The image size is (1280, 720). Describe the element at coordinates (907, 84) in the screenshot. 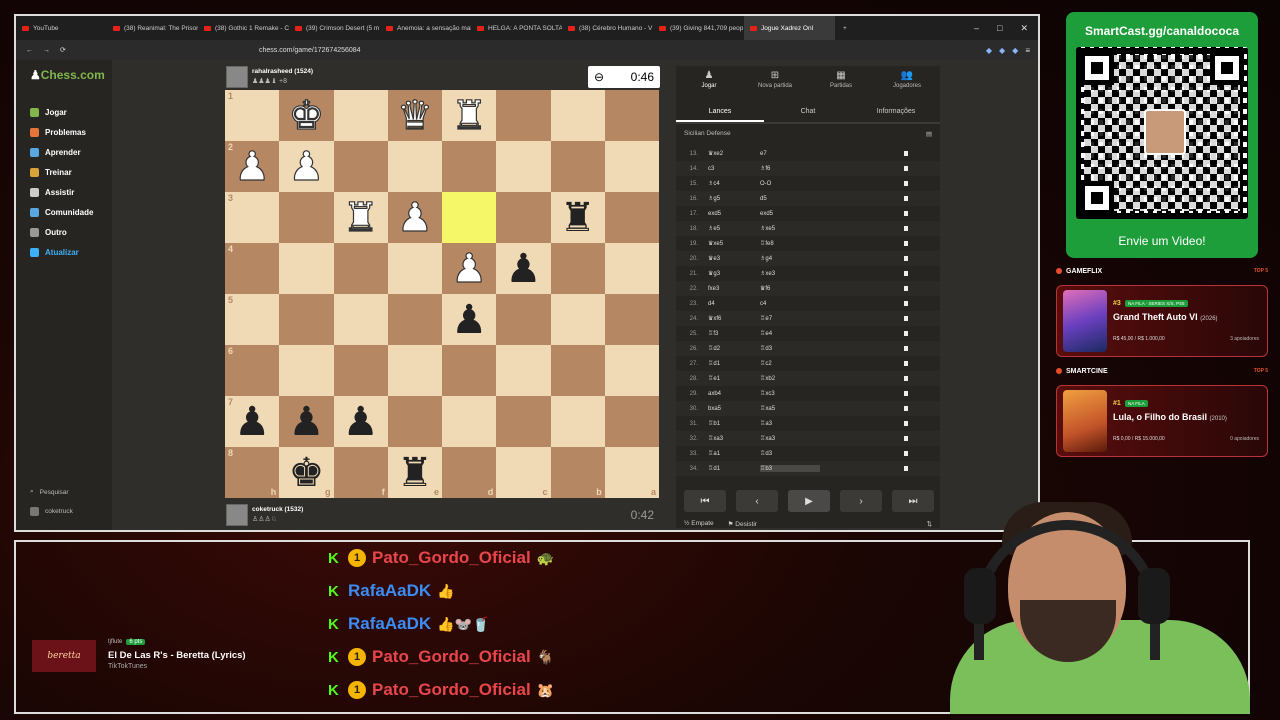

I see `tab-jogadores: 👥 Jogadores` at that location.